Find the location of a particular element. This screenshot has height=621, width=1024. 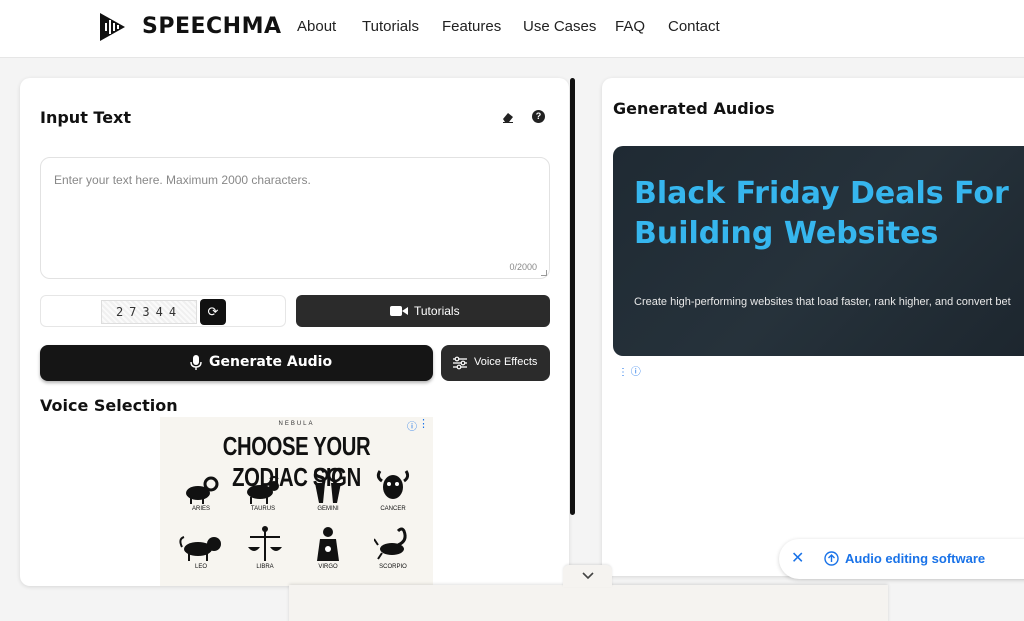

nav-features: Features is located at coordinates (471, 26).